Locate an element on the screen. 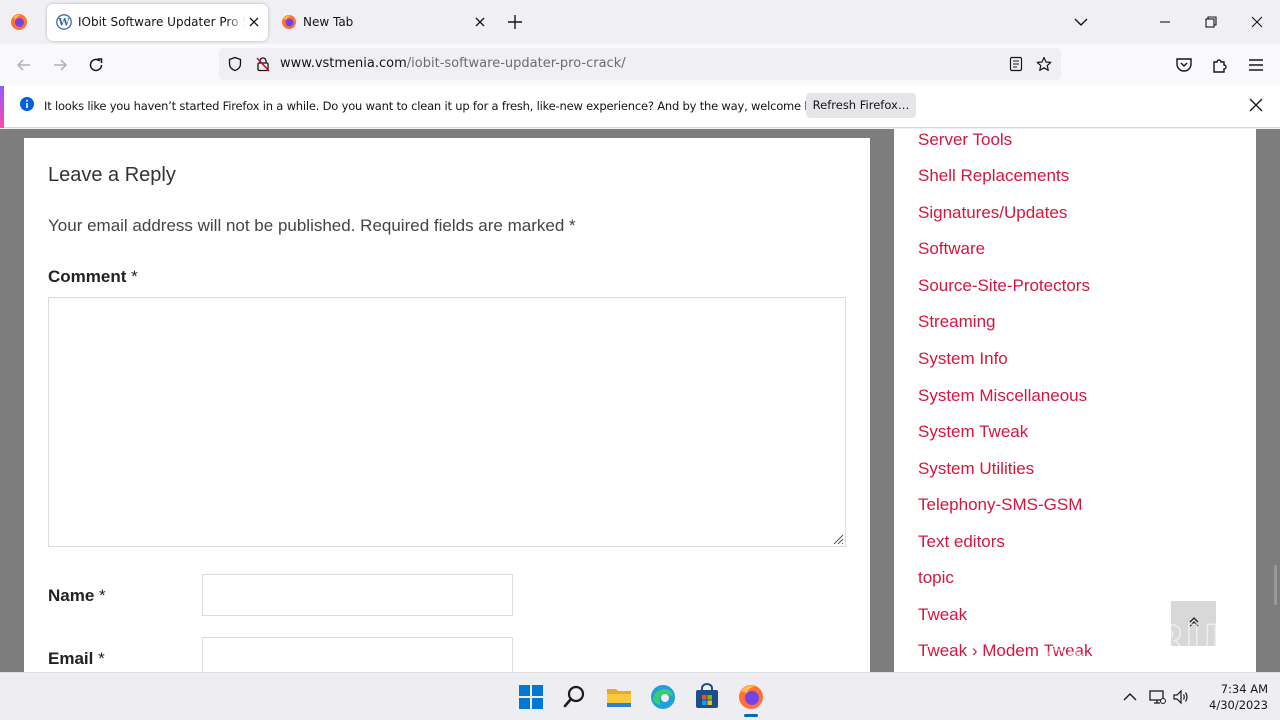  category-link: Shell Replacements is located at coordinates (993, 176).